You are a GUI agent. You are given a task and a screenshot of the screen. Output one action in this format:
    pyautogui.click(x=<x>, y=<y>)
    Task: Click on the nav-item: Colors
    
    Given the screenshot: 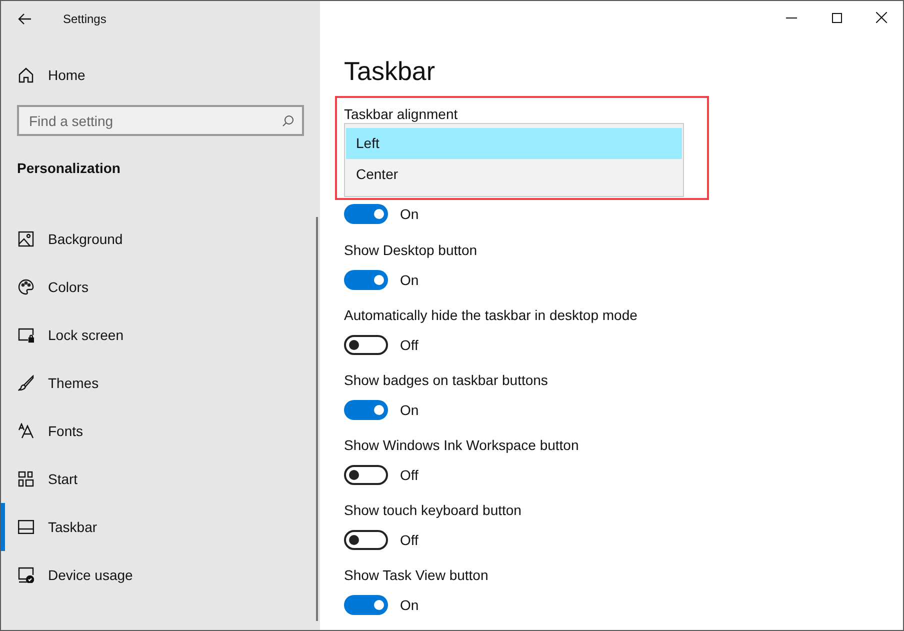 What is the action you would take?
    pyautogui.click(x=160, y=287)
    